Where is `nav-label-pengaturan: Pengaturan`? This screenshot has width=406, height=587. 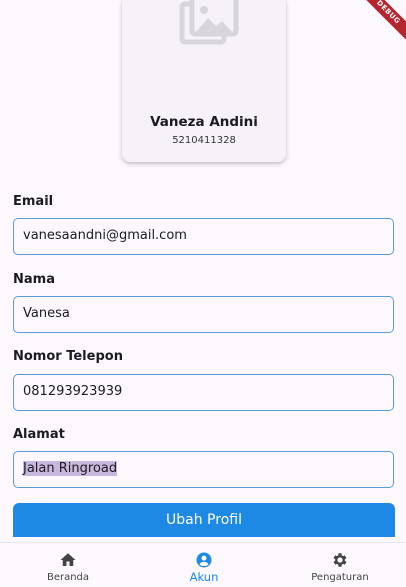 nav-label-pengaturan: Pengaturan is located at coordinates (340, 577).